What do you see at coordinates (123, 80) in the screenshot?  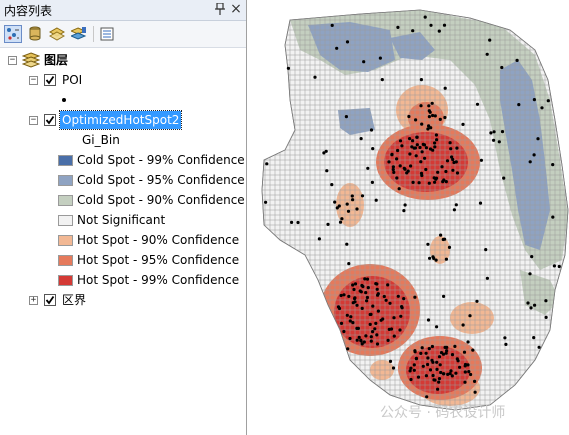 I see `layer-row-poi: − POI` at bounding box center [123, 80].